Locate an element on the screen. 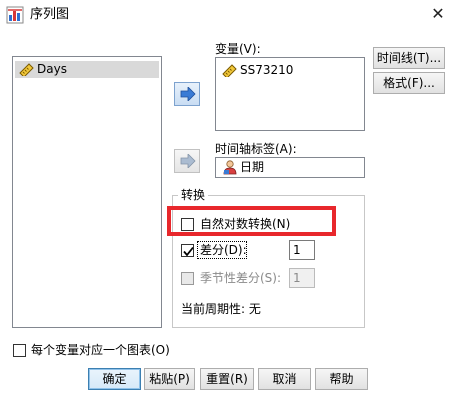 This screenshot has width=455, height=396. difference-focus-outline is located at coordinates (222, 250).